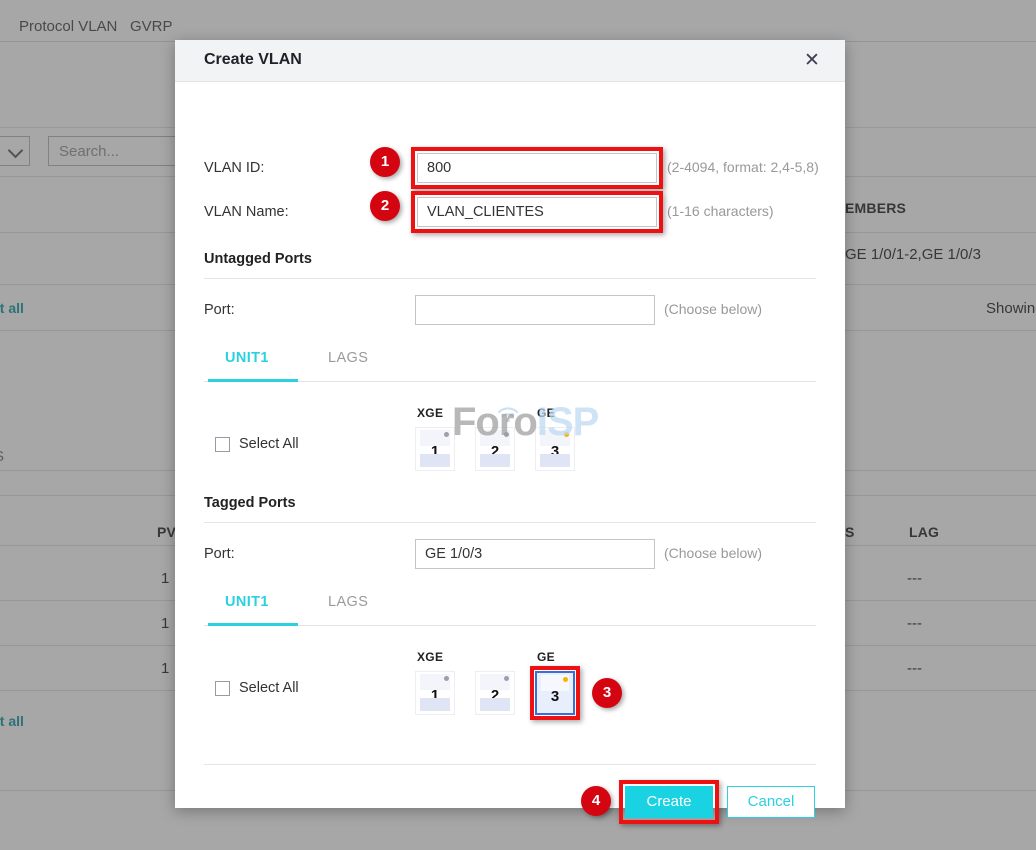 This screenshot has width=1036, height=850. Describe the element at coordinates (771, 802) in the screenshot. I see `cancel-button: Cancel` at that location.